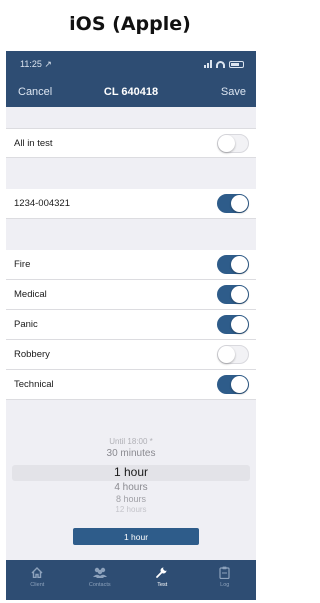  What do you see at coordinates (131, 143) in the screenshot?
I see `setting-row-all-in-test: All in test` at bounding box center [131, 143].